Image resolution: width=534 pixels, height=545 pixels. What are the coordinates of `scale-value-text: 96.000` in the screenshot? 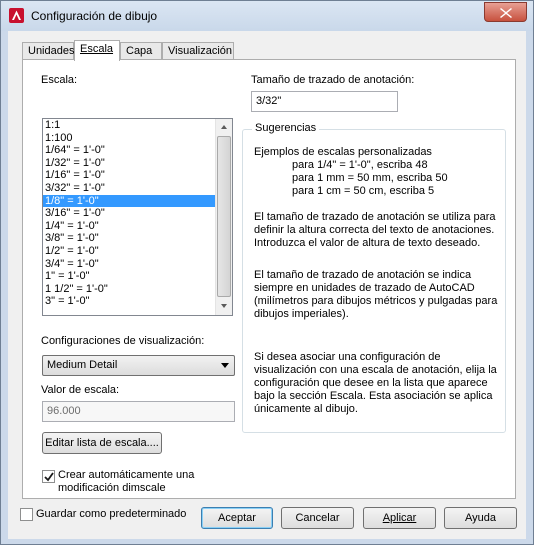 It's located at (64, 411).